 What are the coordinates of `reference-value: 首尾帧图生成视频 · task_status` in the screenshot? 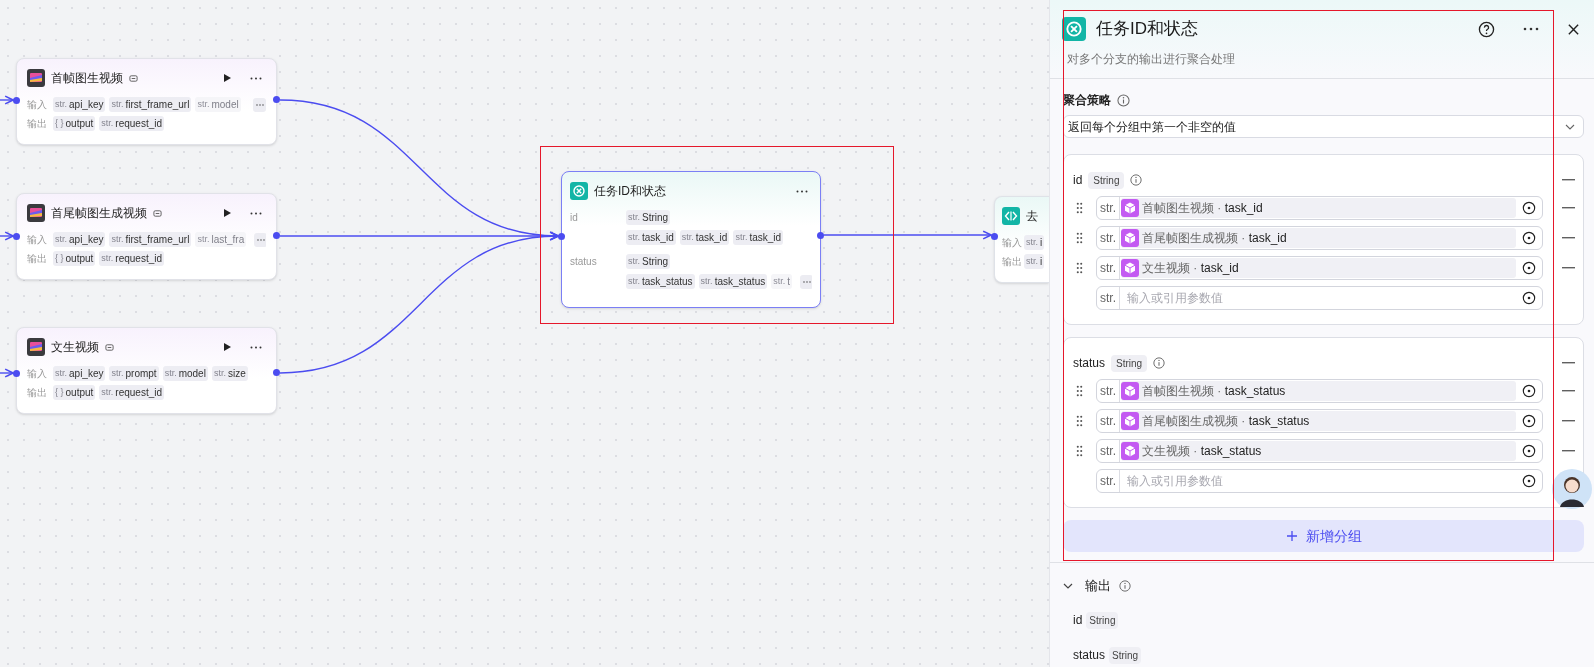 It's located at (1226, 421).